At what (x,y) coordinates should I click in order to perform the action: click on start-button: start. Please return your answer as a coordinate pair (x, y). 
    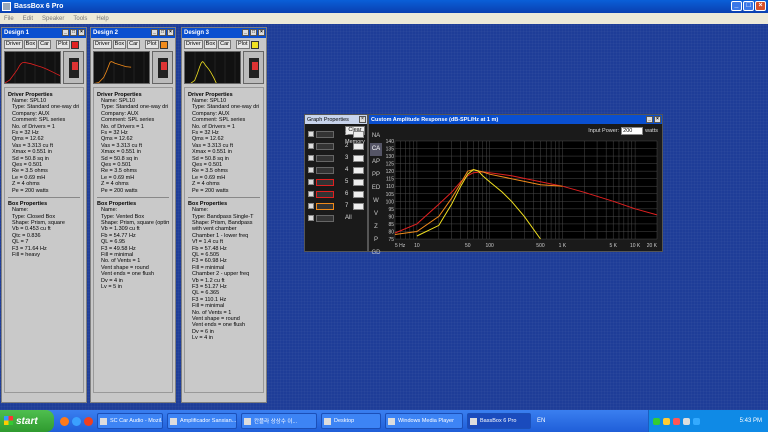
    Looking at the image, I should click on (27, 421).